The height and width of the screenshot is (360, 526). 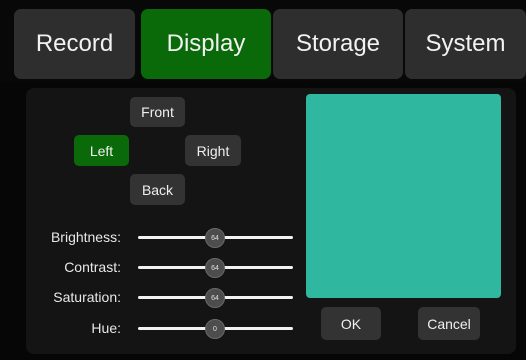 What do you see at coordinates (351, 323) in the screenshot?
I see `ok-button: OK` at bounding box center [351, 323].